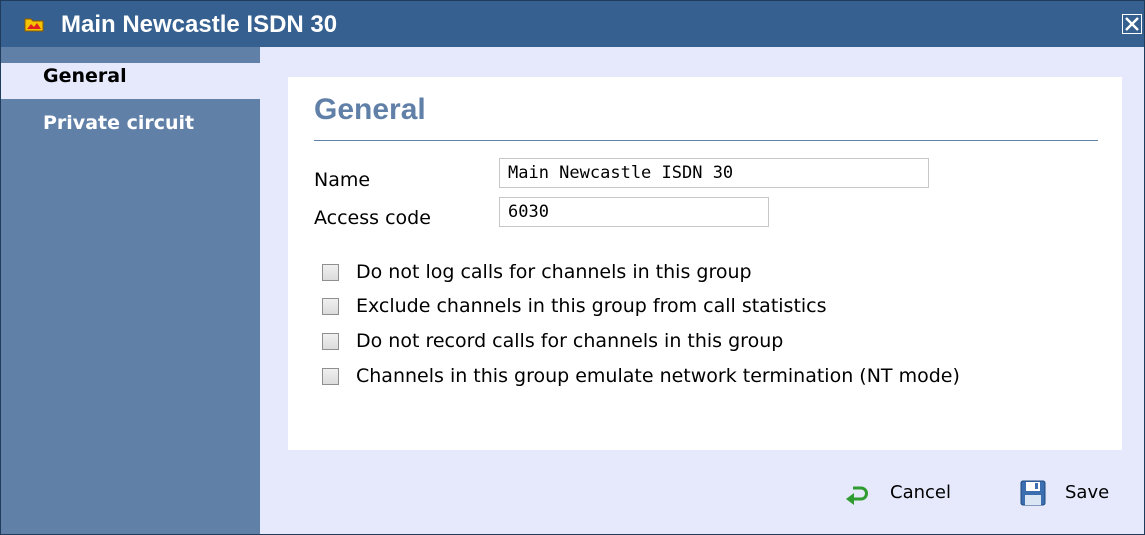  I want to click on access-code-label: Access code, so click(372, 218).